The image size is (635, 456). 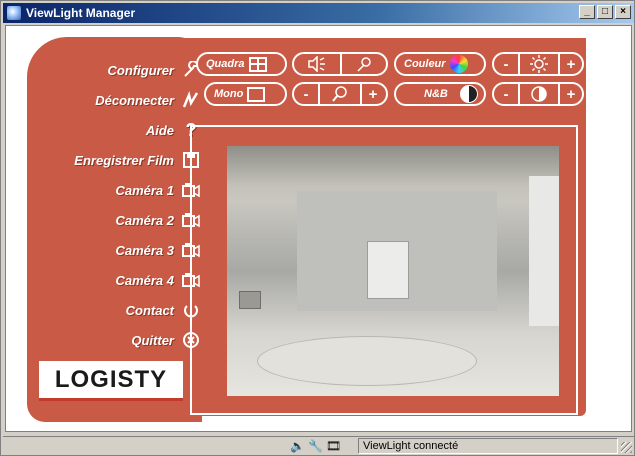 I want to click on speaker-button, so click(x=317, y=64).